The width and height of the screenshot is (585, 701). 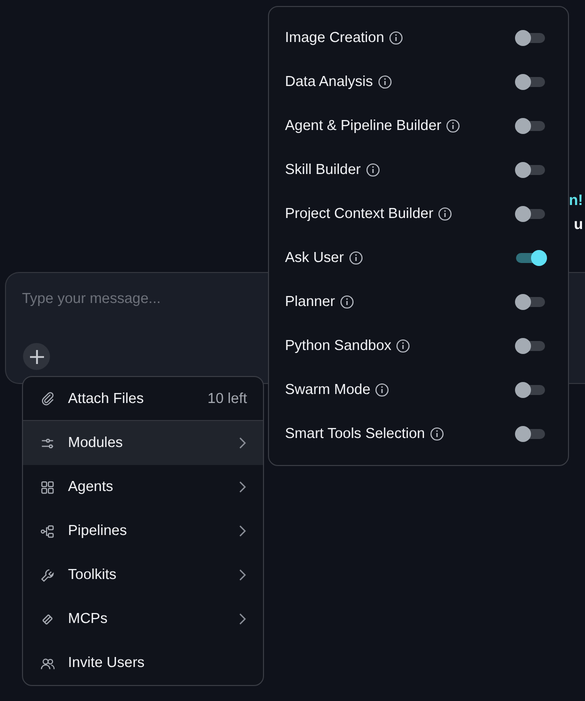 What do you see at coordinates (93, 575) in the screenshot?
I see `menu-item-label: Toolkits` at bounding box center [93, 575].